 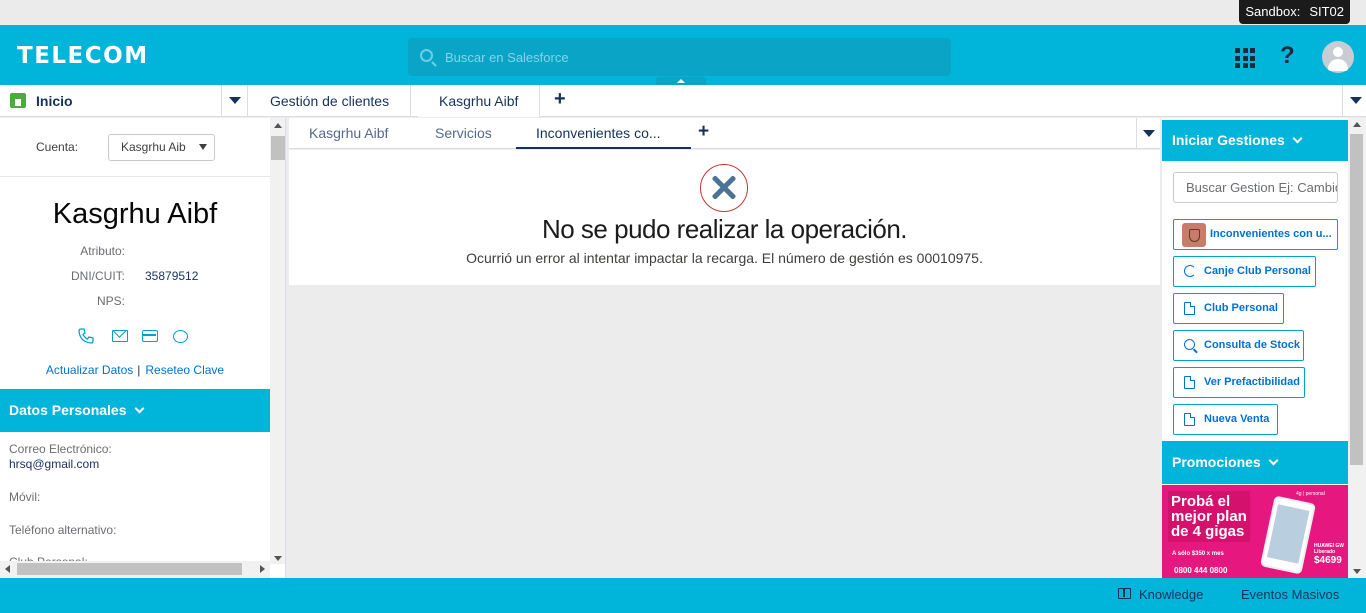 What do you see at coordinates (330, 101) in the screenshot?
I see `tab-gestion-clientes: Gestión de clientes` at bounding box center [330, 101].